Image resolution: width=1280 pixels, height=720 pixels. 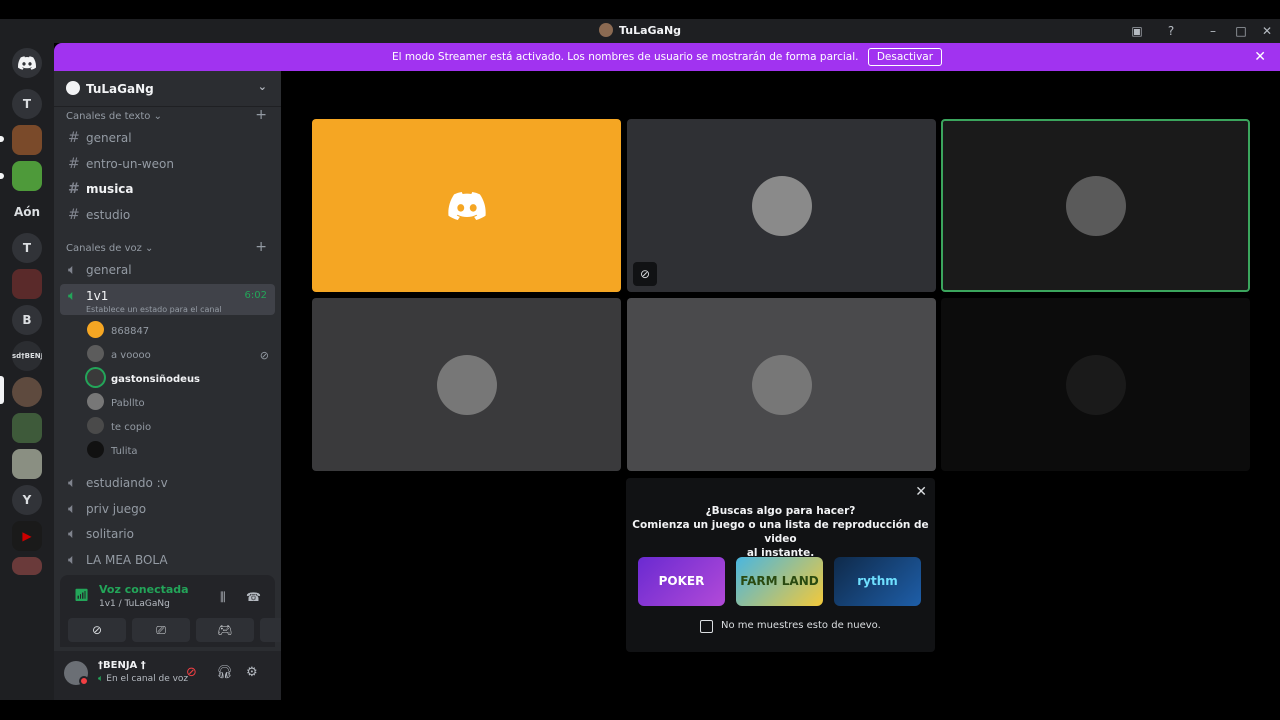 I want to click on disconnect-icon: ☎︎, so click(x=253, y=597).